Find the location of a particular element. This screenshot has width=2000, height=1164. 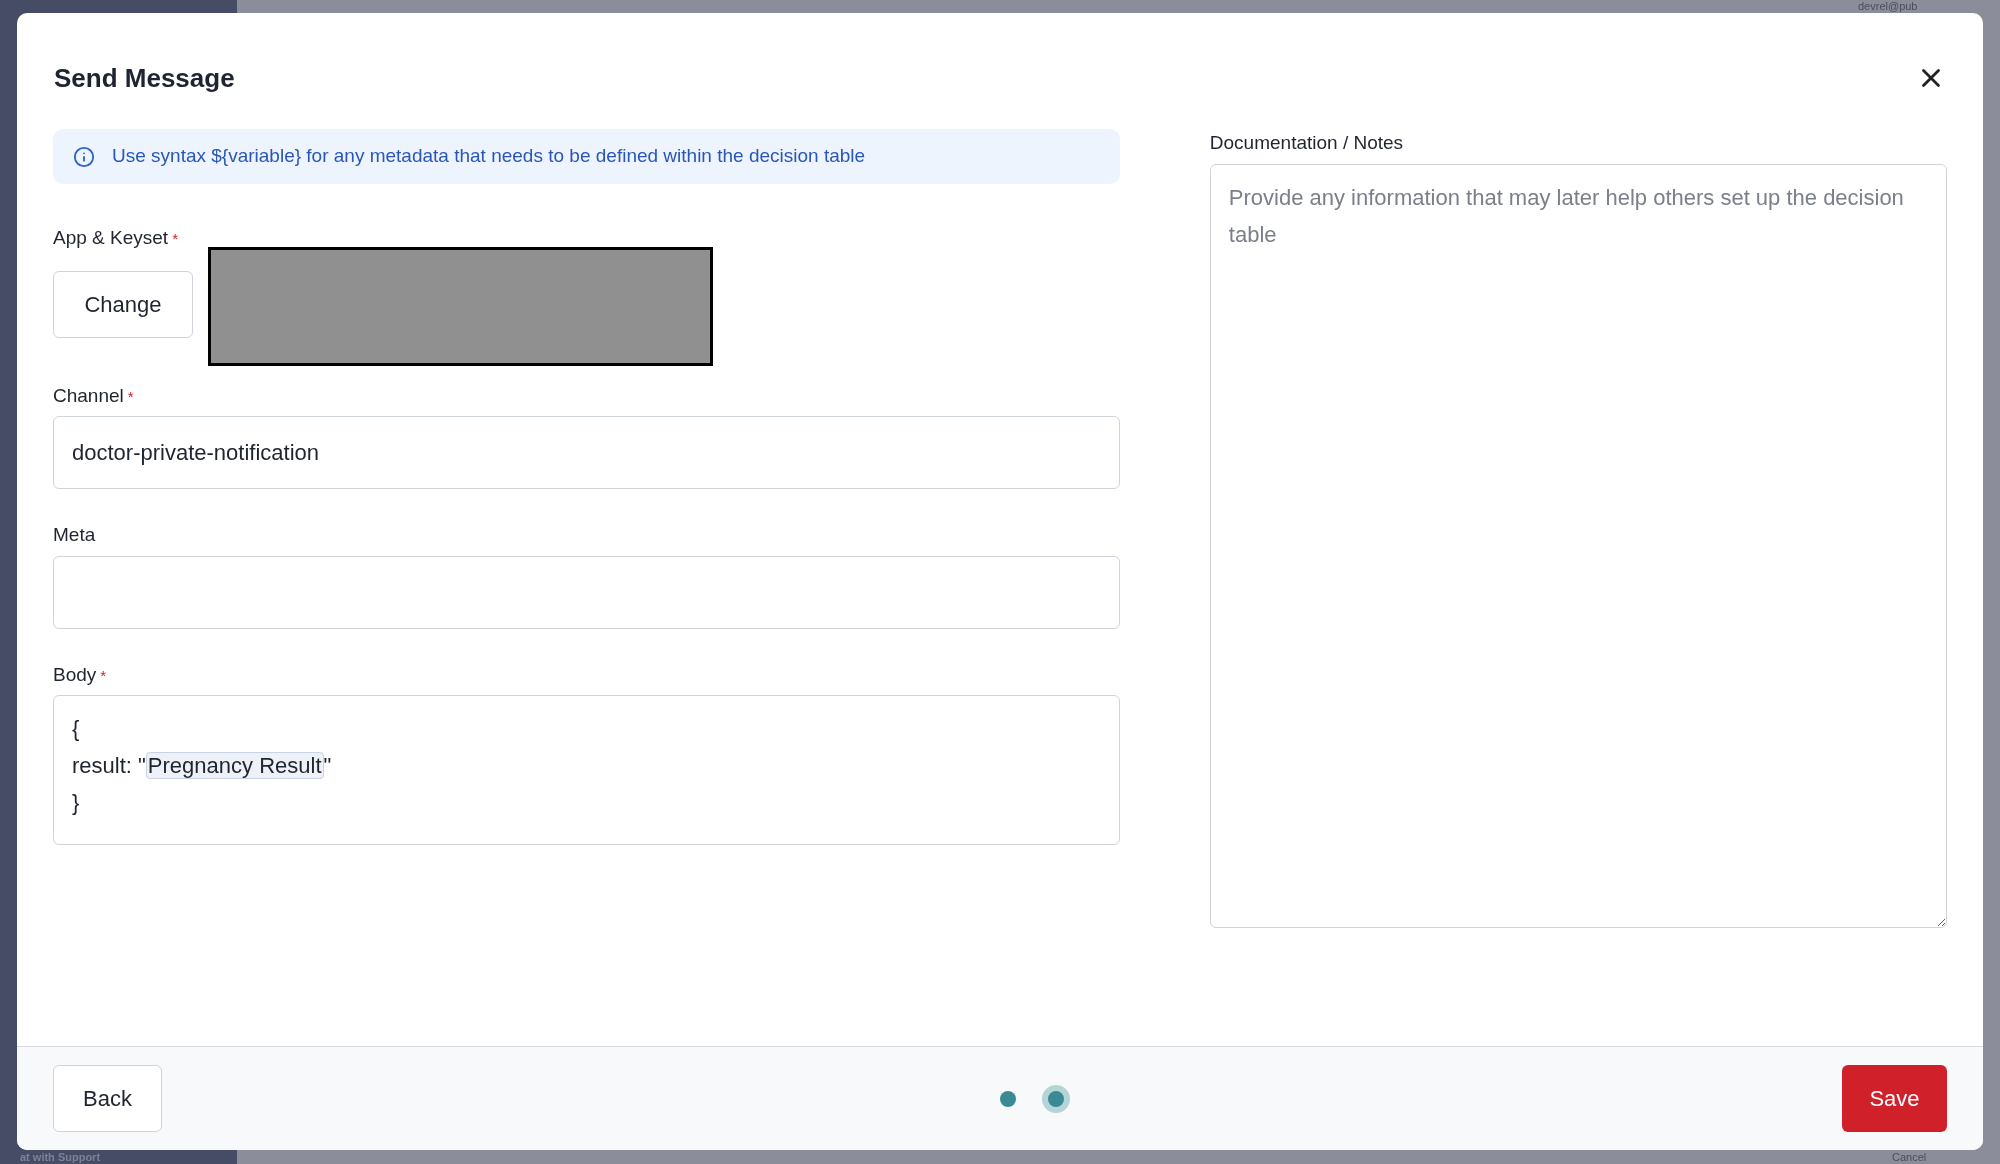

field-label: Body is located at coordinates (75, 674).